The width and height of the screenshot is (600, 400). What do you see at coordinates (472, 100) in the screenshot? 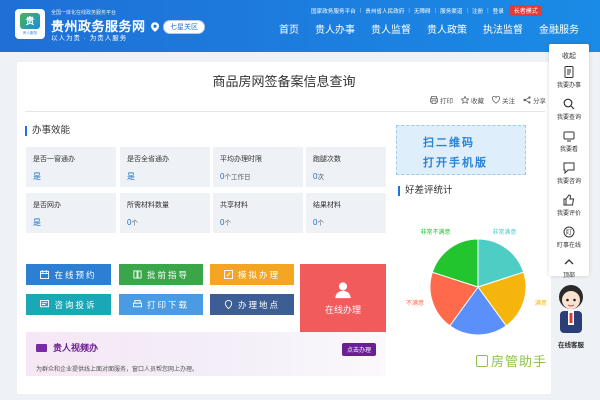
I see `favorite-action: 收藏` at bounding box center [472, 100].